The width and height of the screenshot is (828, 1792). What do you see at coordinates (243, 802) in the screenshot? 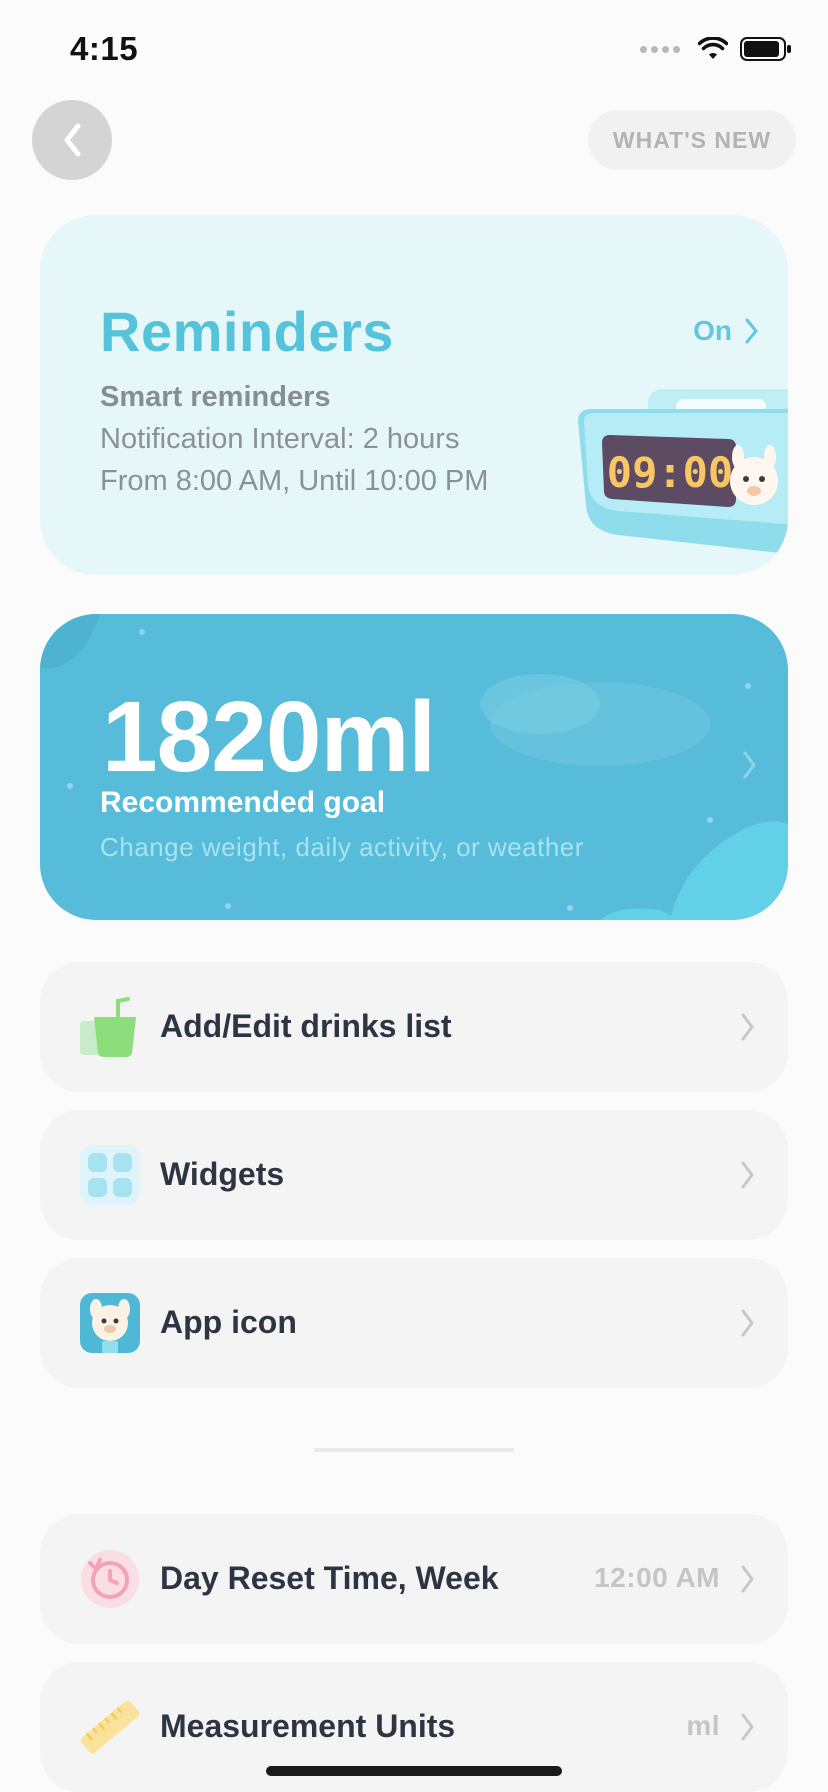
I see `goal-label: Recommended goal` at bounding box center [243, 802].